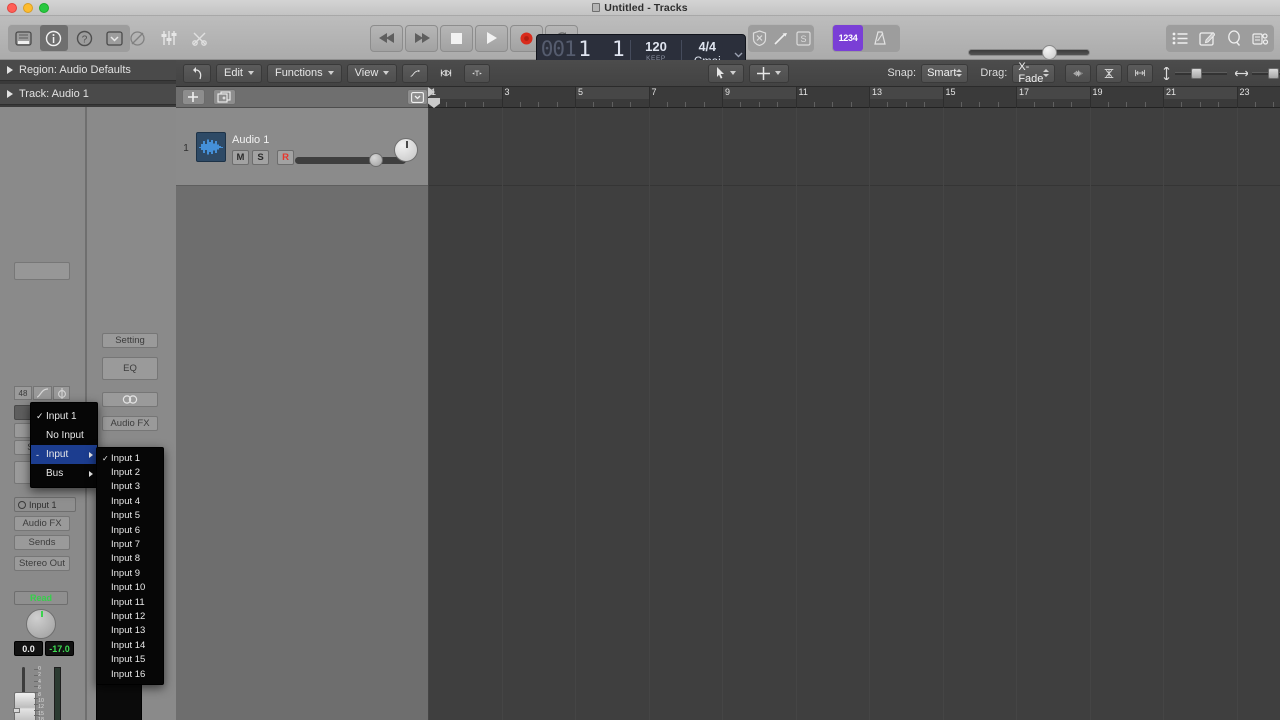 The height and width of the screenshot is (720, 1280). I want to click on strip-top-slot, so click(42, 271).